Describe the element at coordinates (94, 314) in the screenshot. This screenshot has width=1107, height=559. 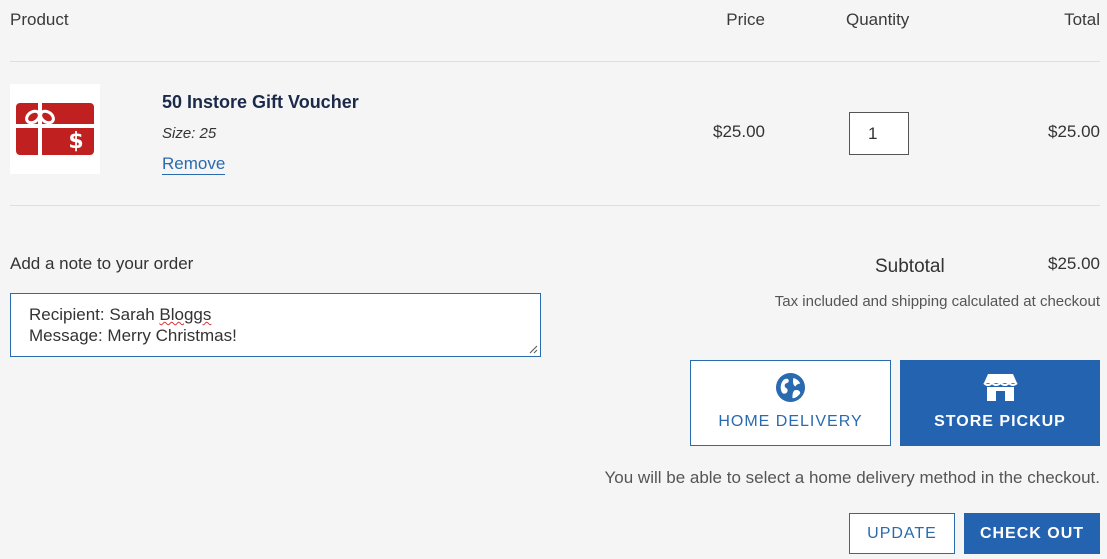
I see `note-text: Recipient: Sarah` at that location.